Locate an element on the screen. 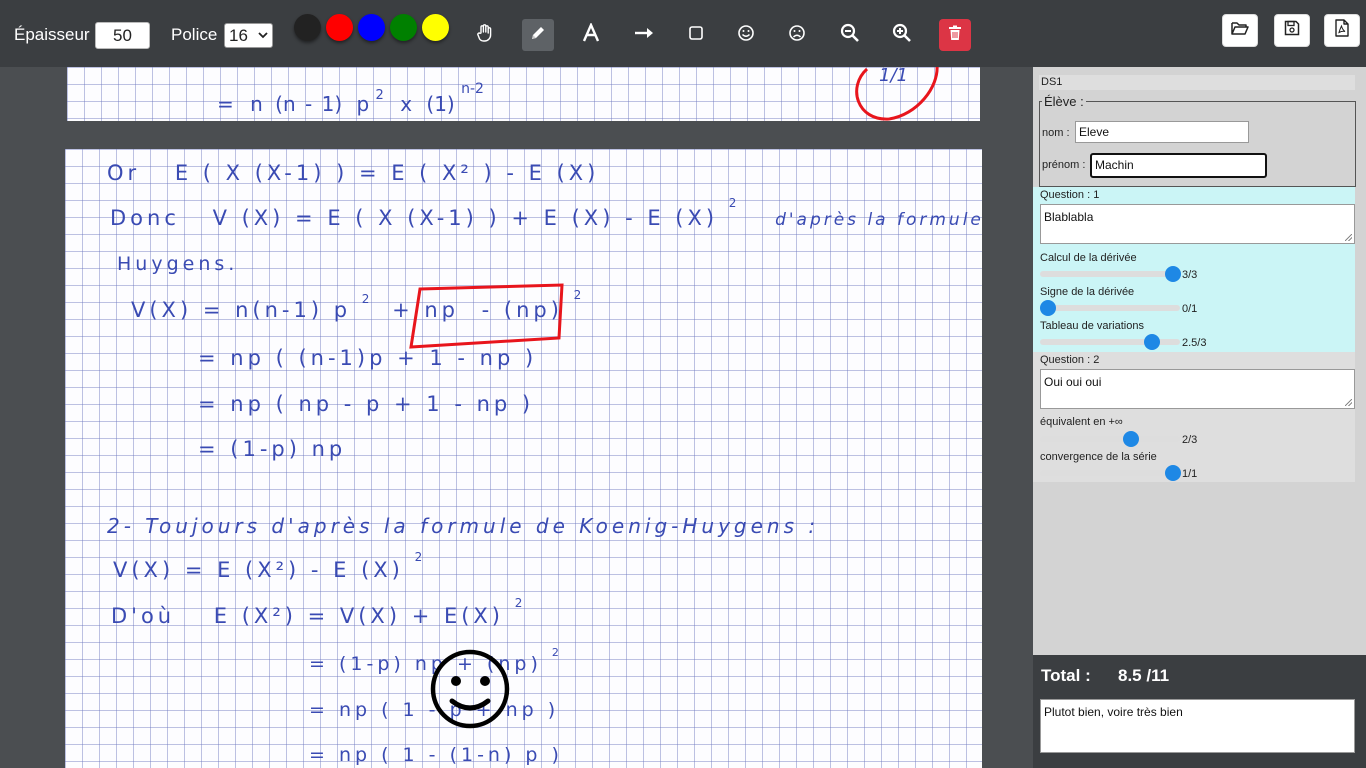 The height and width of the screenshot is (768, 1366). zoom-out-button is located at coordinates (850, 35).